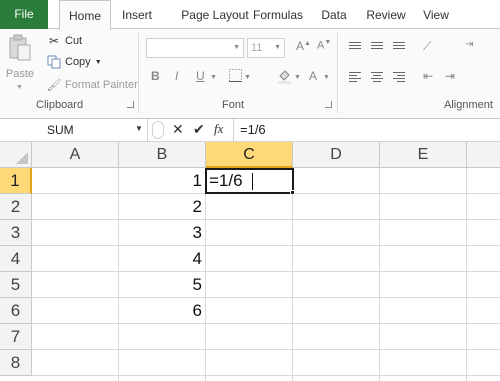 The image size is (500, 381). Describe the element at coordinates (334, 14) in the screenshot. I see `tab-data: Data` at that location.